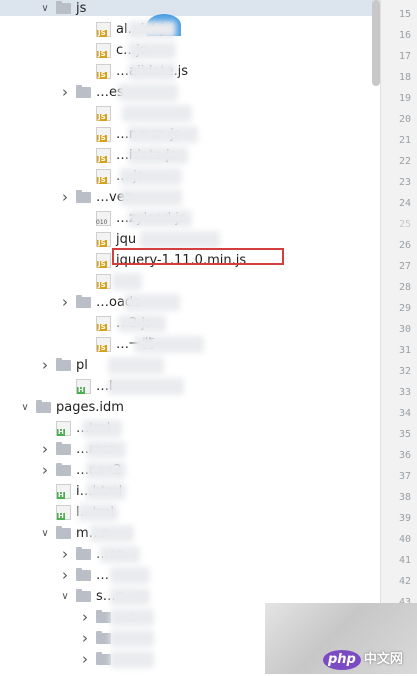 The image size is (417, 676). Describe the element at coordinates (404, 287) in the screenshot. I see `line-number: 28` at that location.